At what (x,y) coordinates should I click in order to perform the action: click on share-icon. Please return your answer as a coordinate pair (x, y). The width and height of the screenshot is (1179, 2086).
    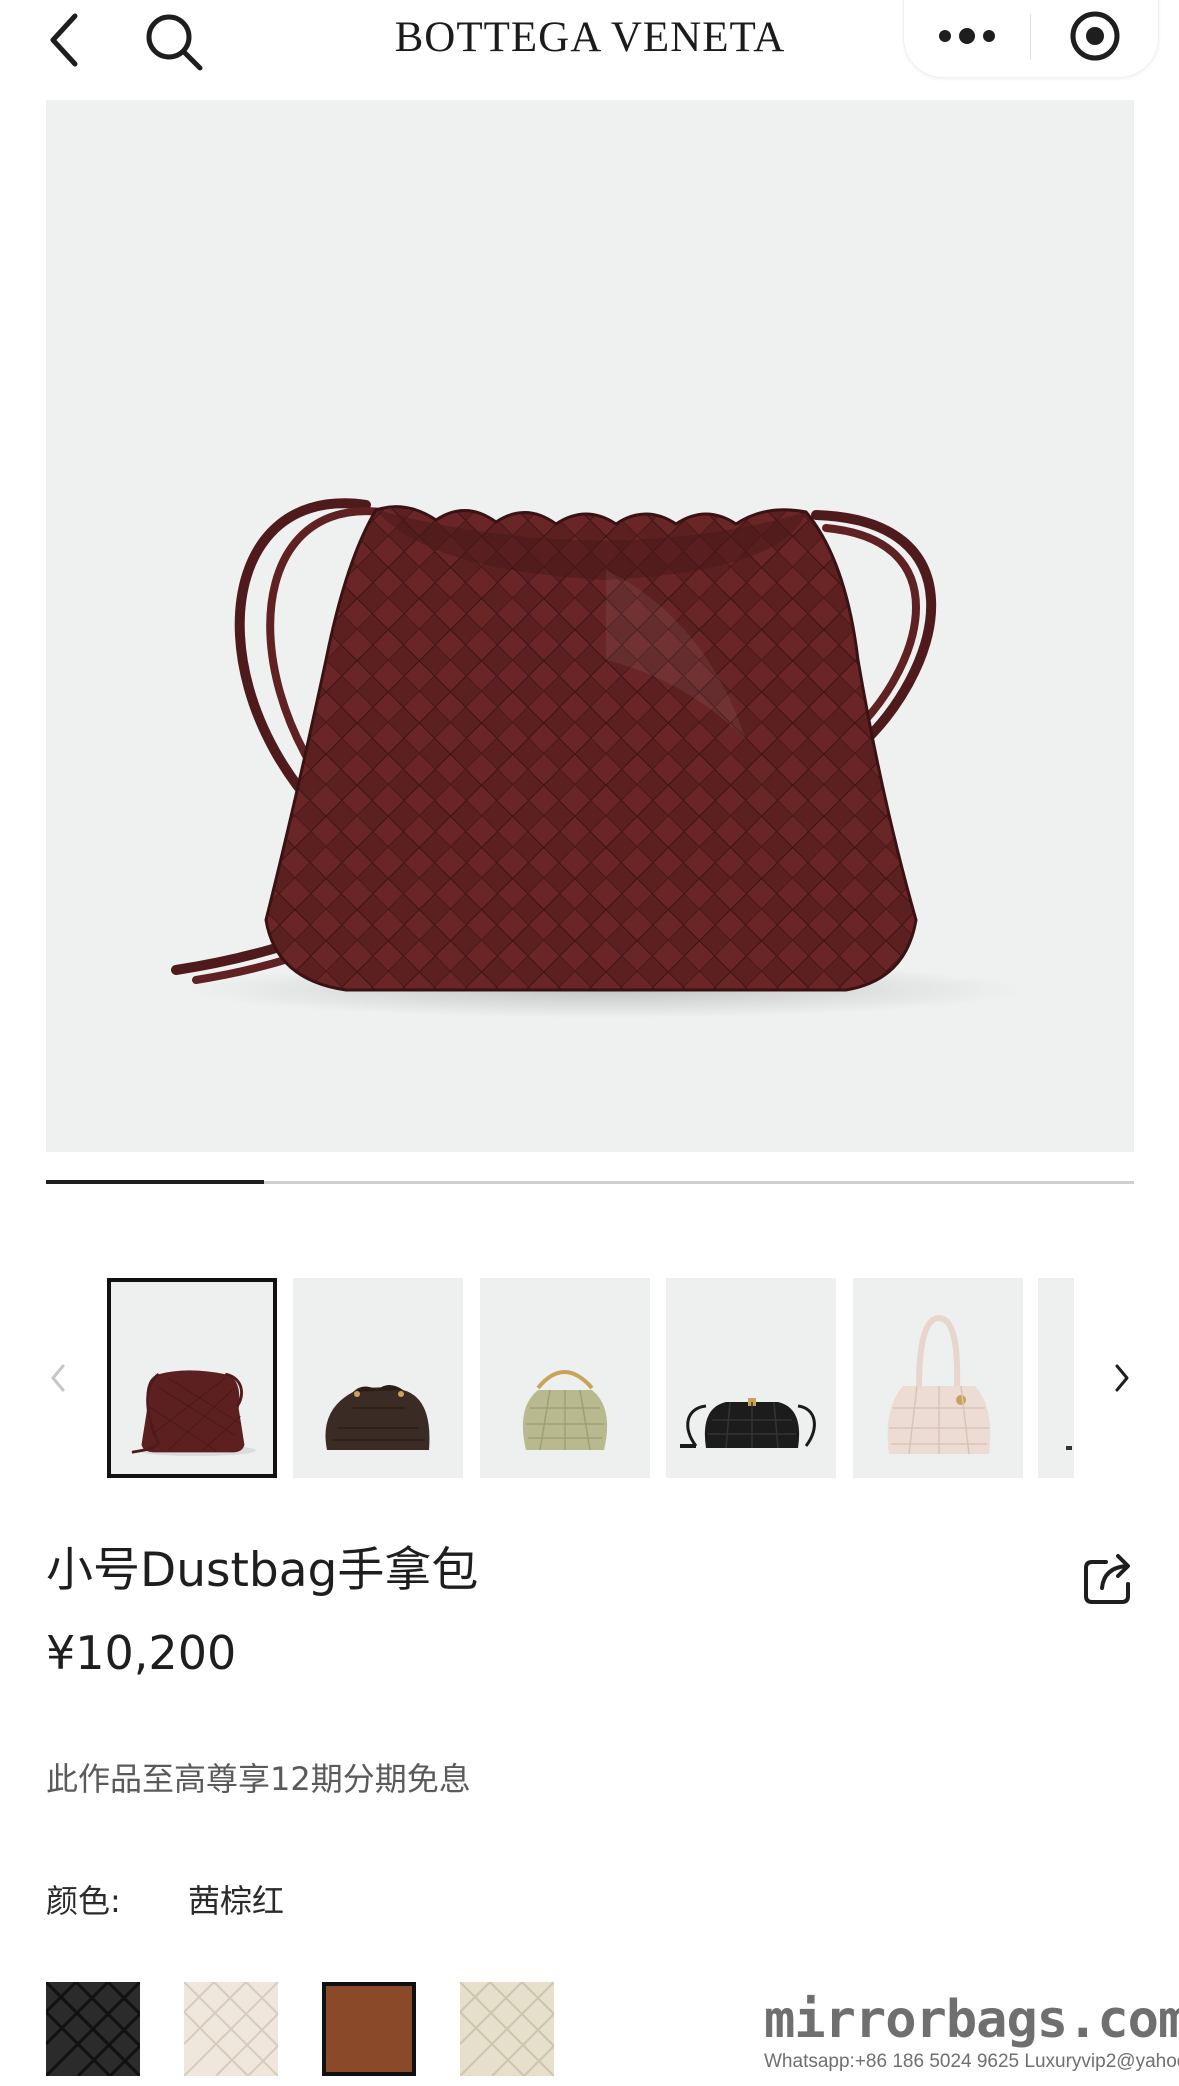
    Looking at the image, I should click on (1107, 1579).